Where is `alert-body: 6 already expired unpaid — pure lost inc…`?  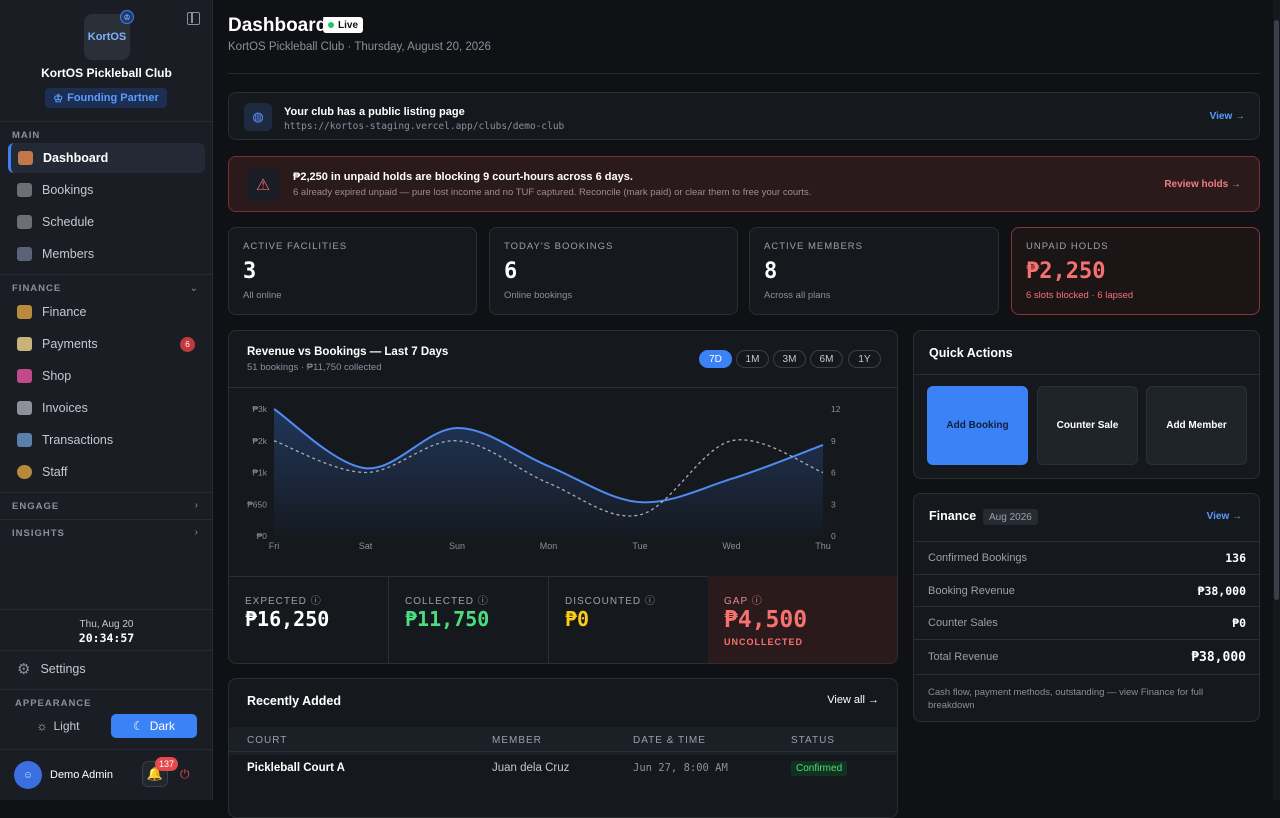 alert-body: 6 already expired unpaid — pure lost inc… is located at coordinates (552, 192).